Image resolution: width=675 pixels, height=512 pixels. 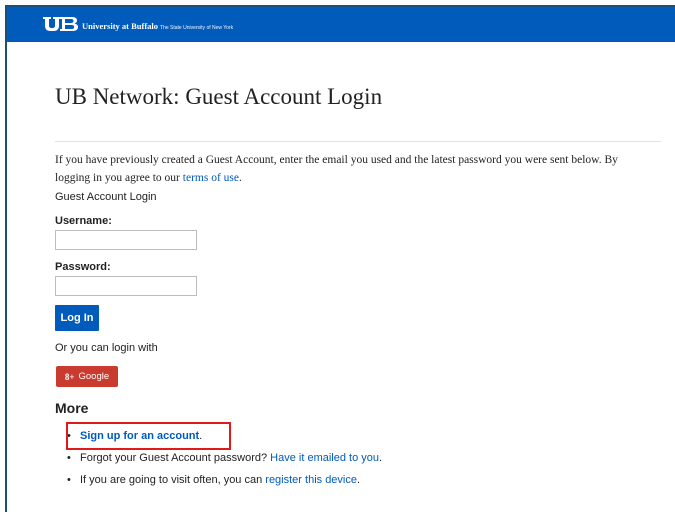 I want to click on highlight-box, so click(x=148, y=436).